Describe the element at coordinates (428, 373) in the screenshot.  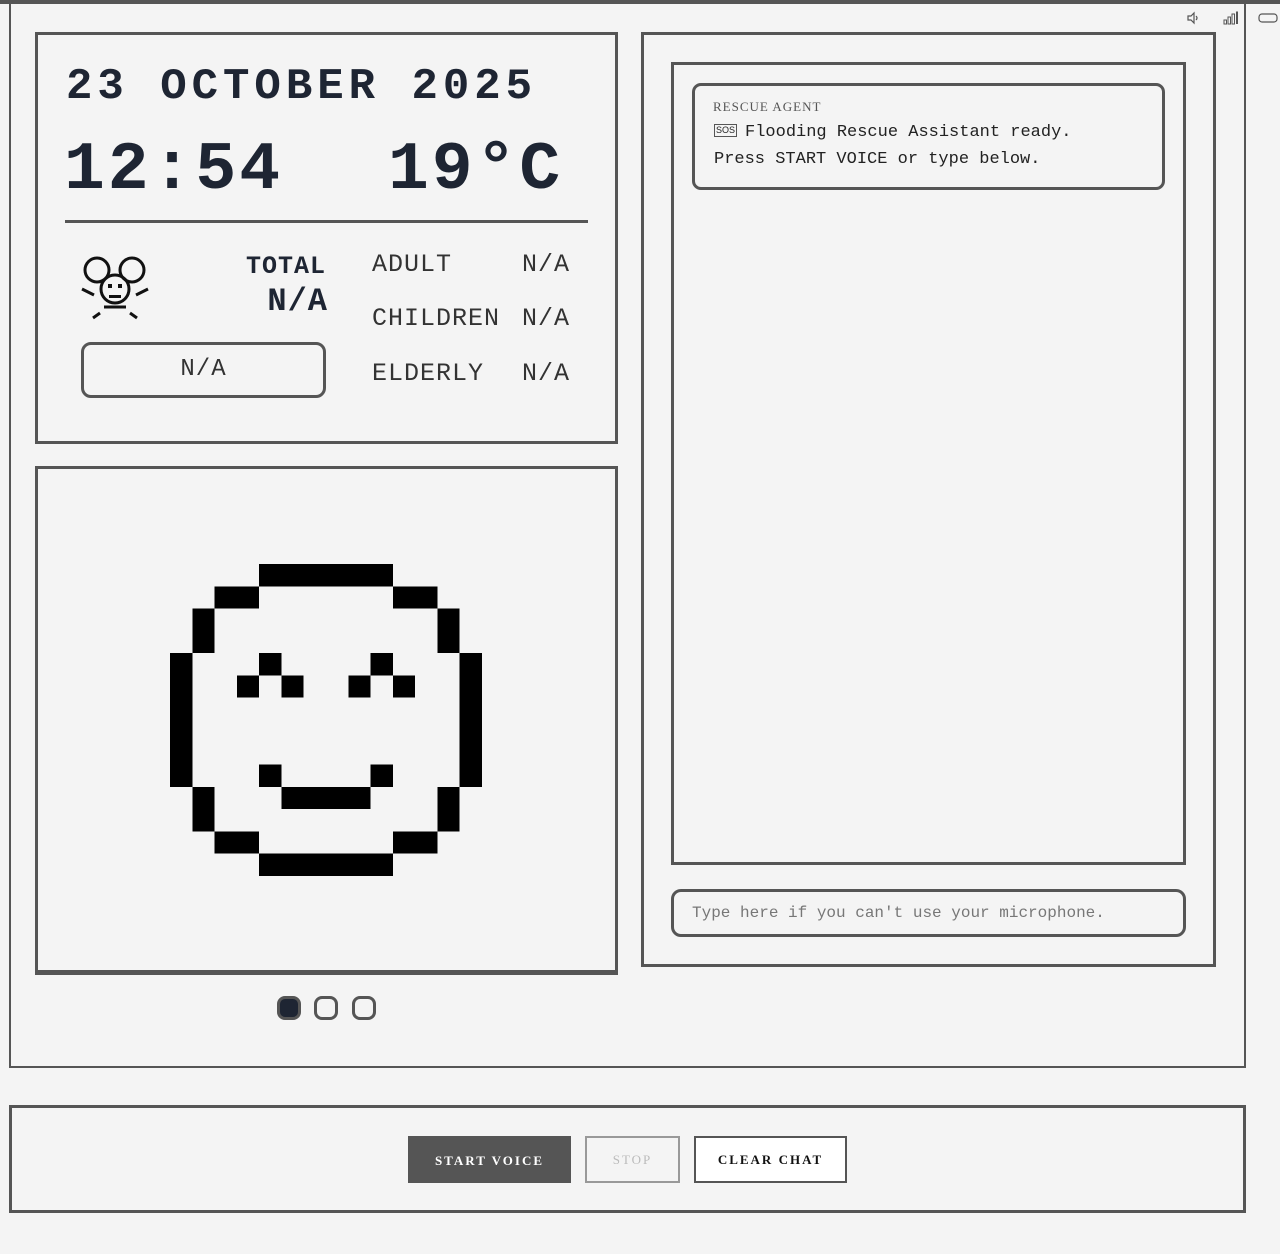
I see `elderly-label: ELDERLY` at that location.